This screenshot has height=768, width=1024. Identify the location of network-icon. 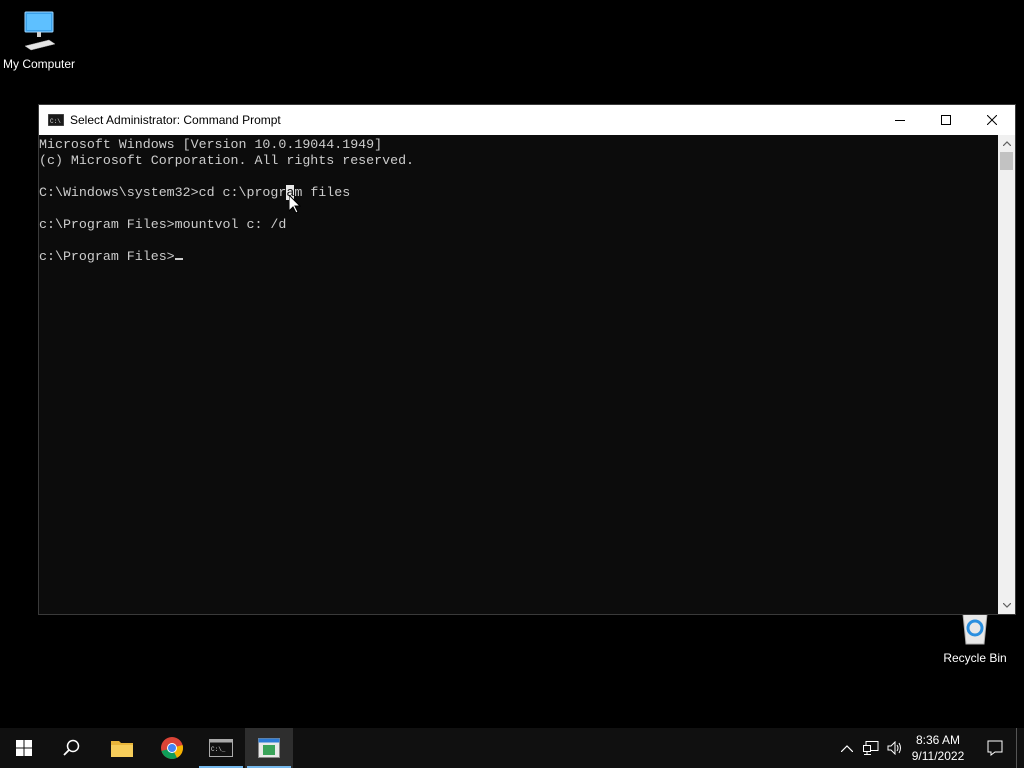
(871, 748).